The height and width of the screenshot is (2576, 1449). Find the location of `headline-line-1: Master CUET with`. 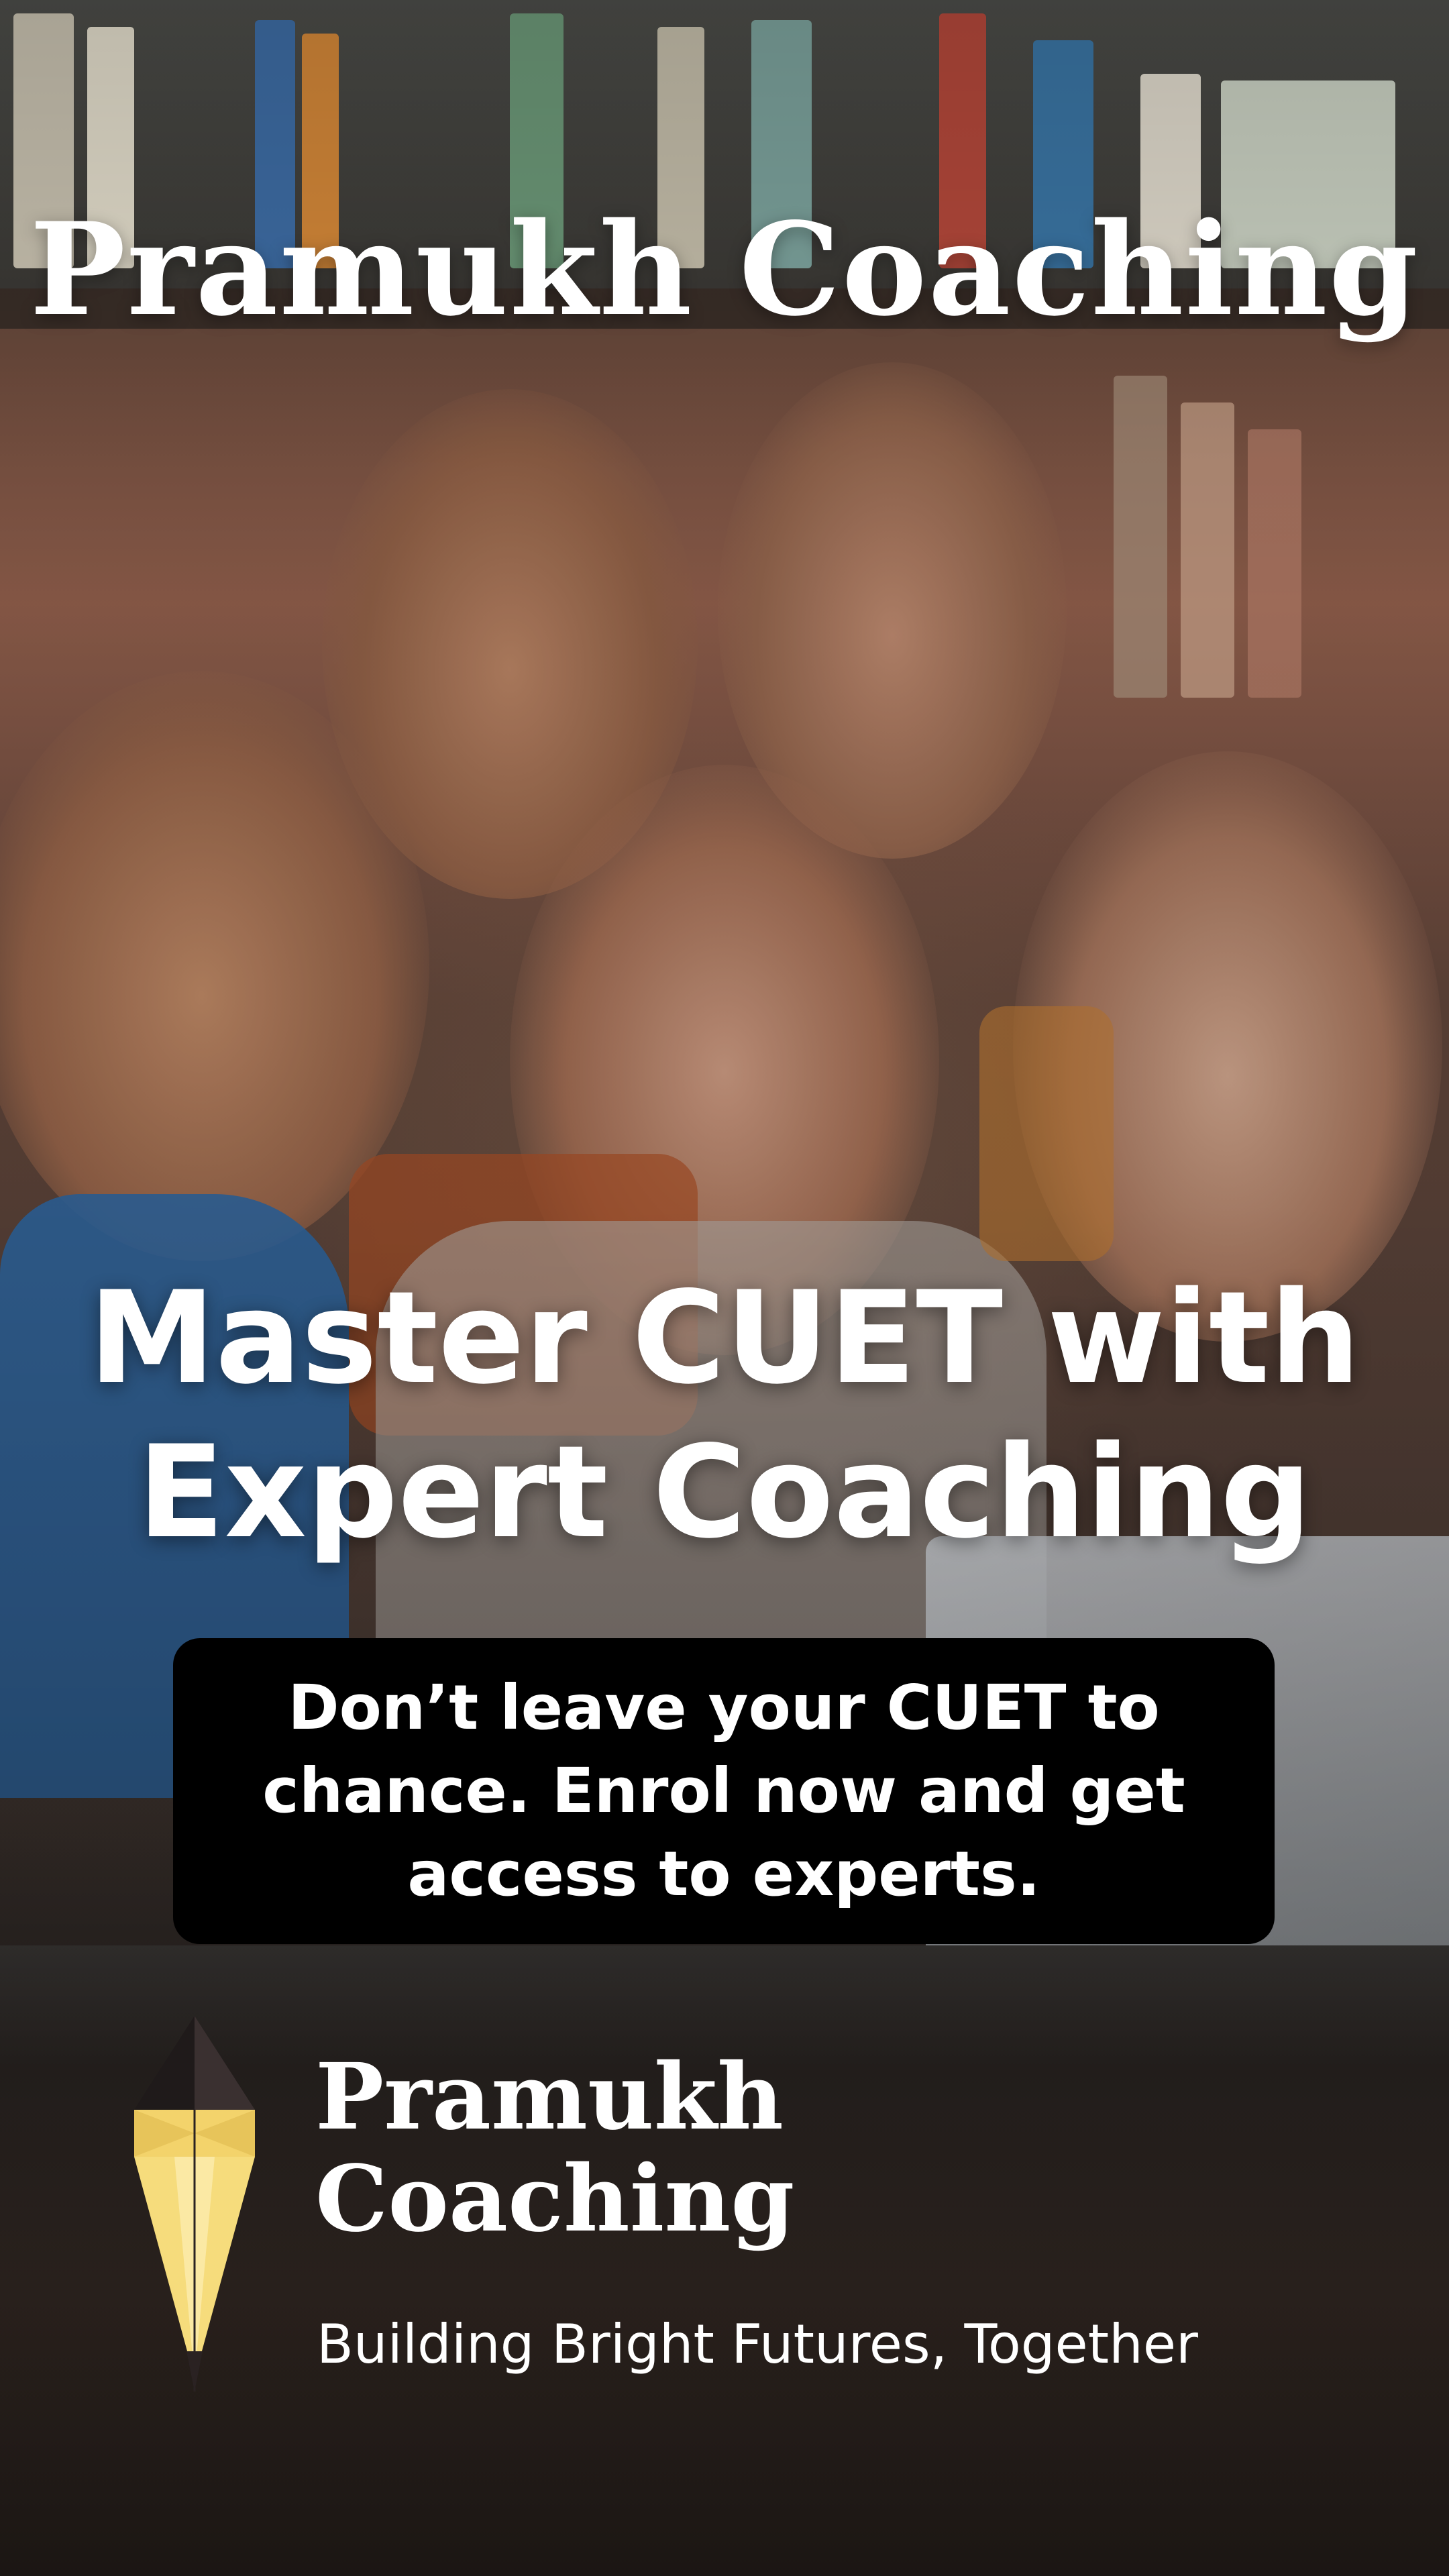

headline-line-1: Master CUET with is located at coordinates (724, 1338).